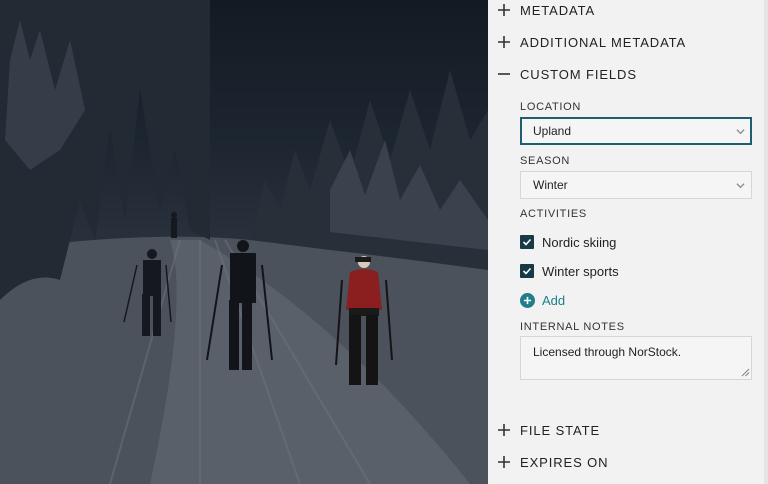 The height and width of the screenshot is (484, 768). Describe the element at coordinates (745, 372) in the screenshot. I see `resize-grip-icon` at that location.